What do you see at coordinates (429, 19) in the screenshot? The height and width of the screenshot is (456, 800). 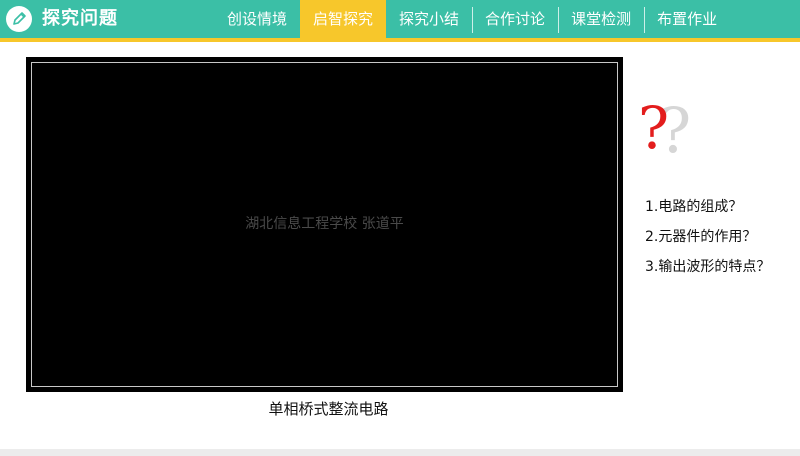 I see `tab-explore-summary: 探究小结` at bounding box center [429, 19].